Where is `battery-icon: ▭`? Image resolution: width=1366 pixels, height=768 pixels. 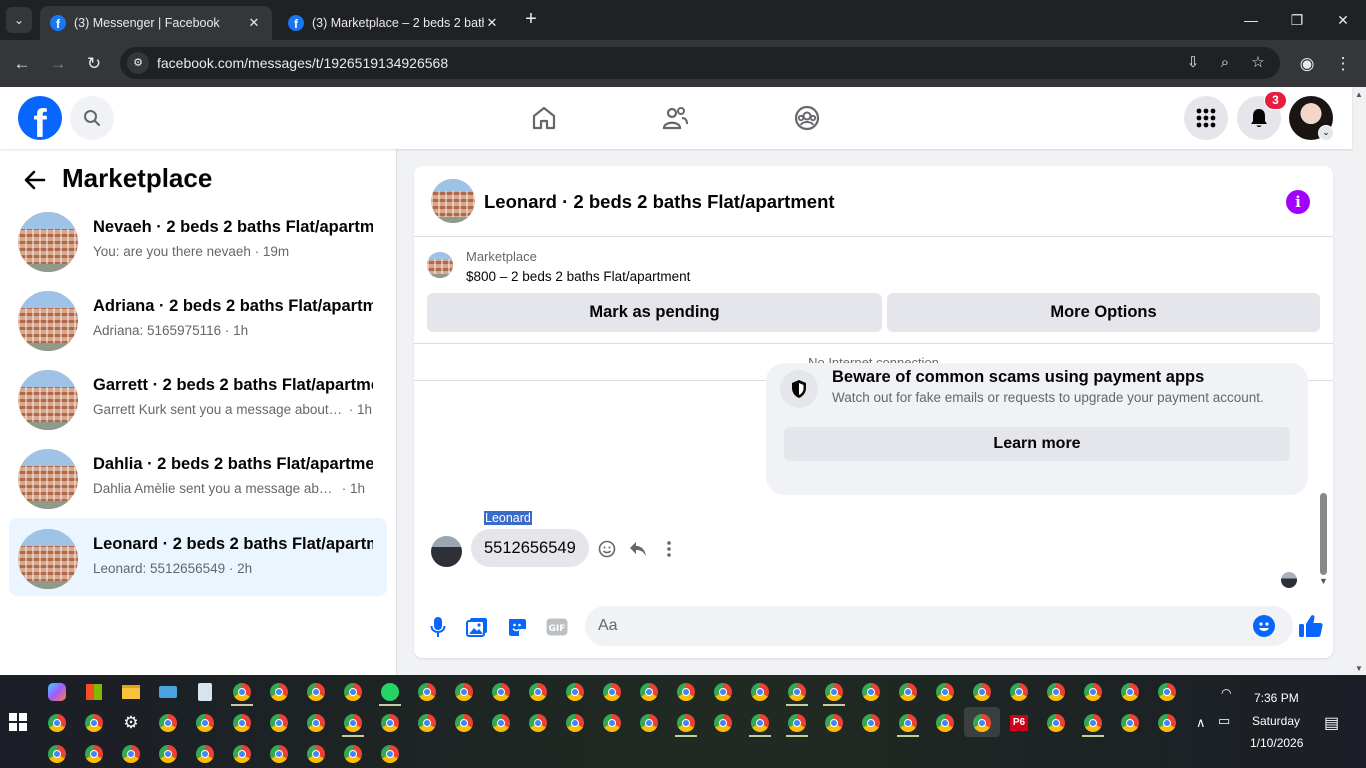
battery-icon: ▭ is located at coordinates (1224, 721).